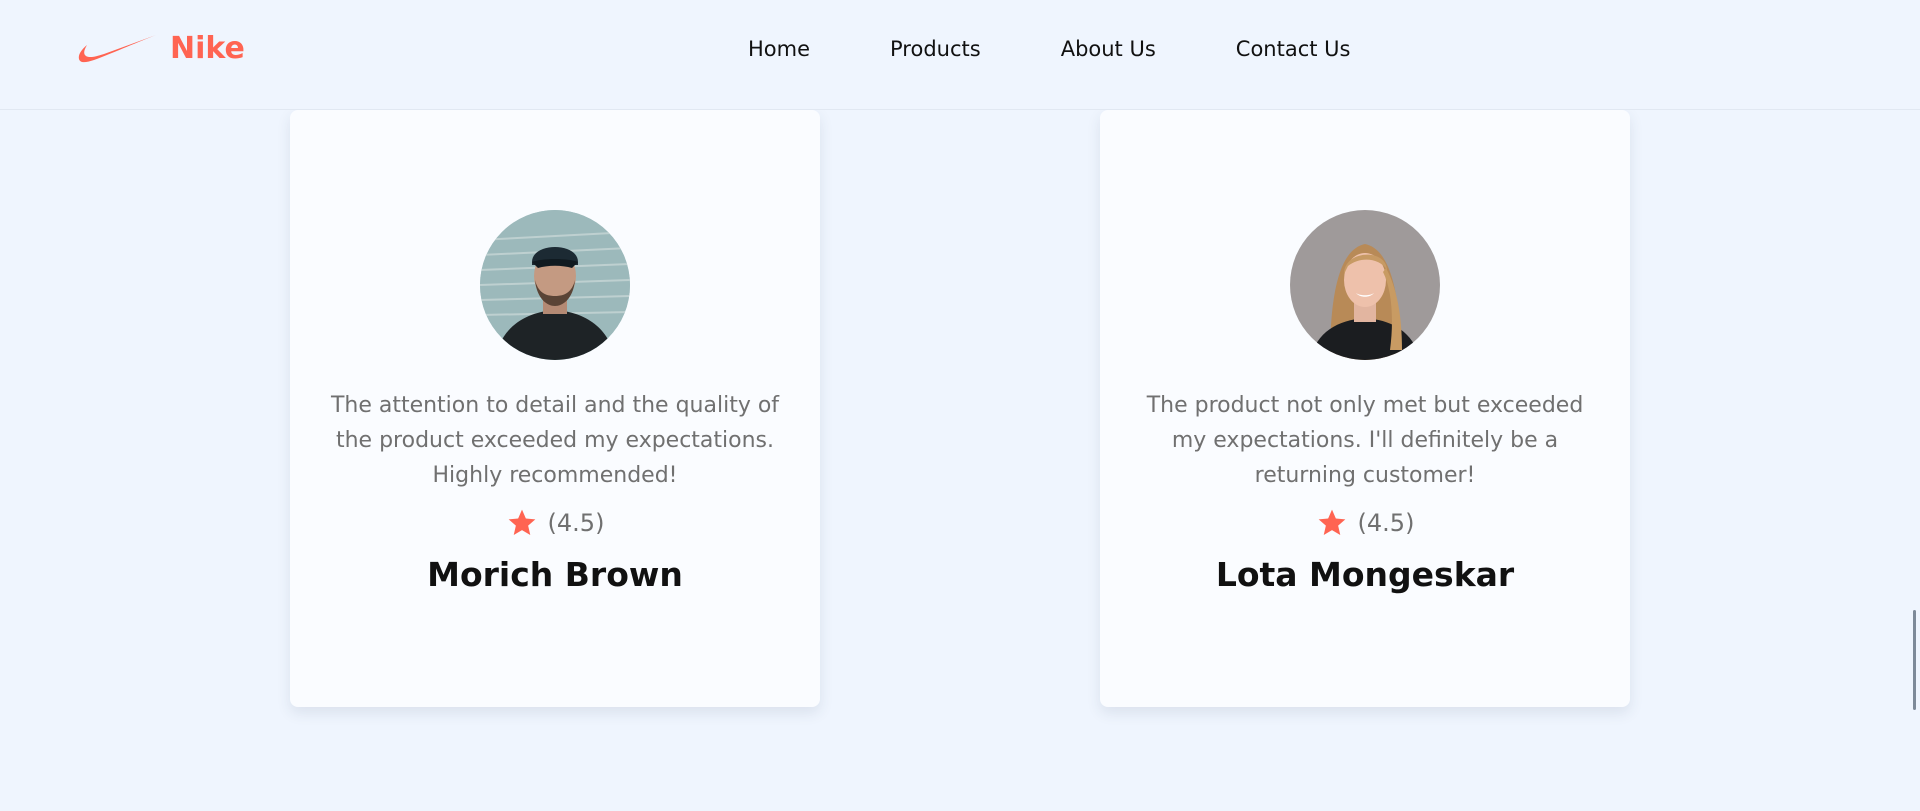  What do you see at coordinates (117, 48) in the screenshot?
I see `swoosh-icon` at bounding box center [117, 48].